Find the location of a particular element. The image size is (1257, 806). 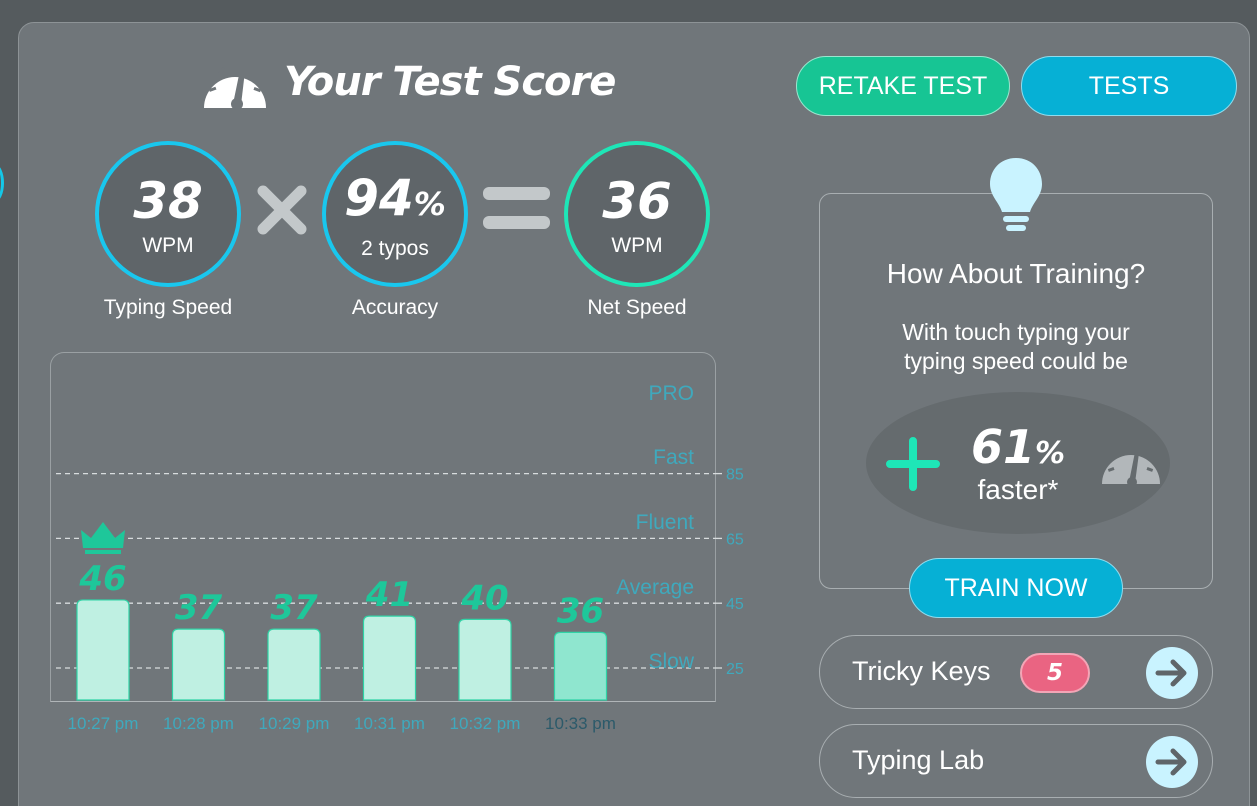

tricky-keys-label: Tricky Keys is located at coordinates (921, 671).